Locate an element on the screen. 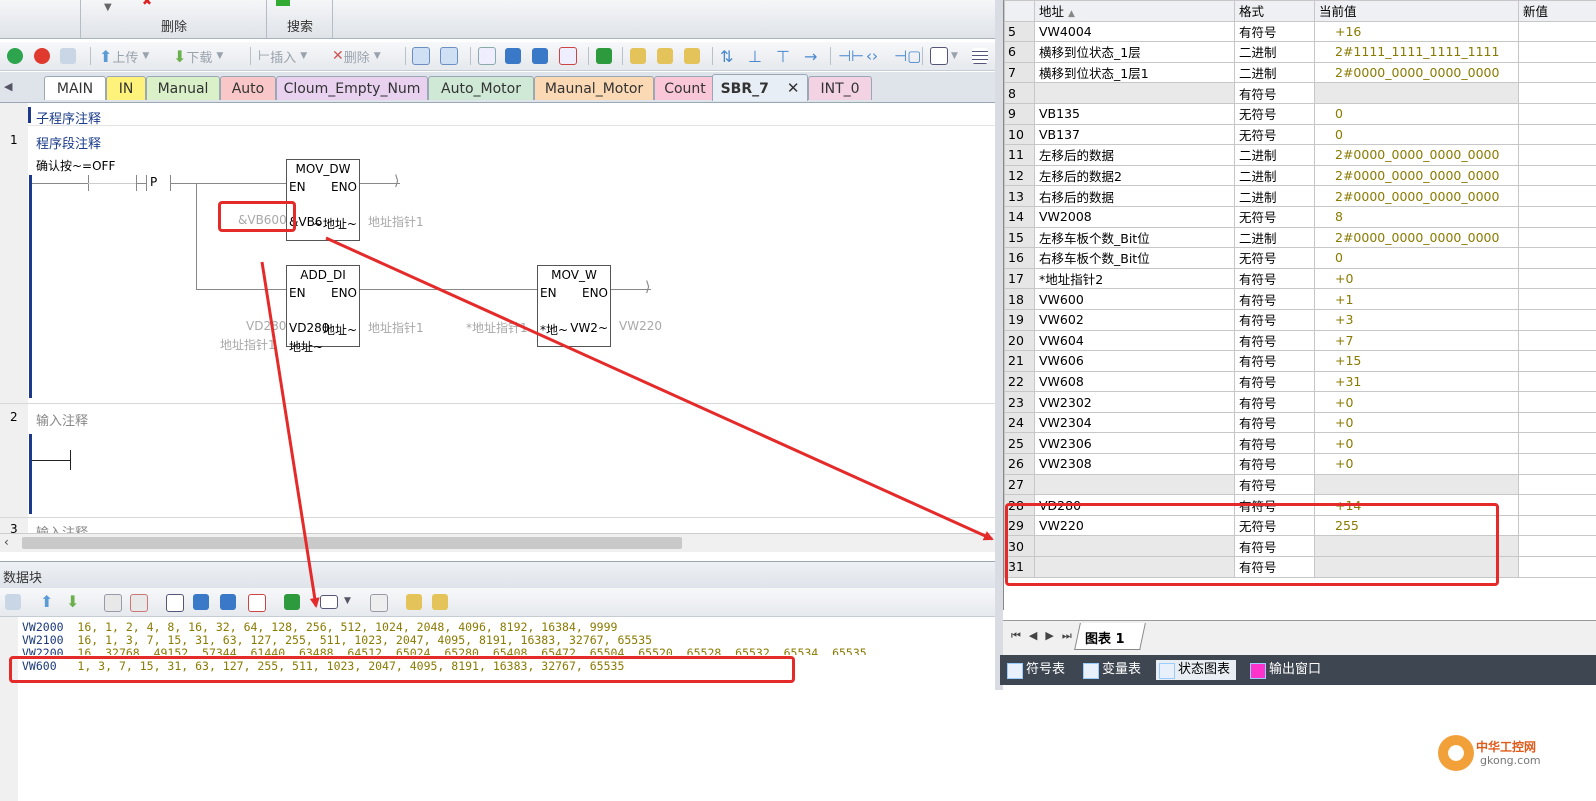 This screenshot has height=801, width=1596. watermark-title: 中华工控网 is located at coordinates (1506, 747).